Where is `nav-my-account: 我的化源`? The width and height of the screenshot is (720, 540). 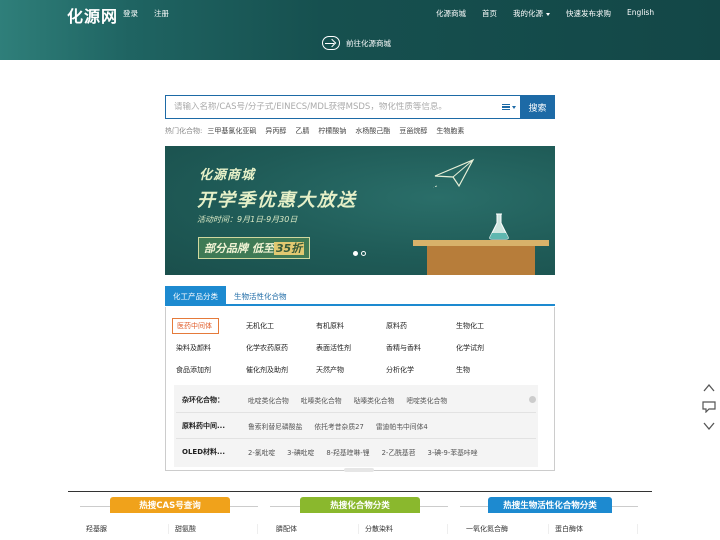 nav-my-account: 我的化源 is located at coordinates (531, 13).